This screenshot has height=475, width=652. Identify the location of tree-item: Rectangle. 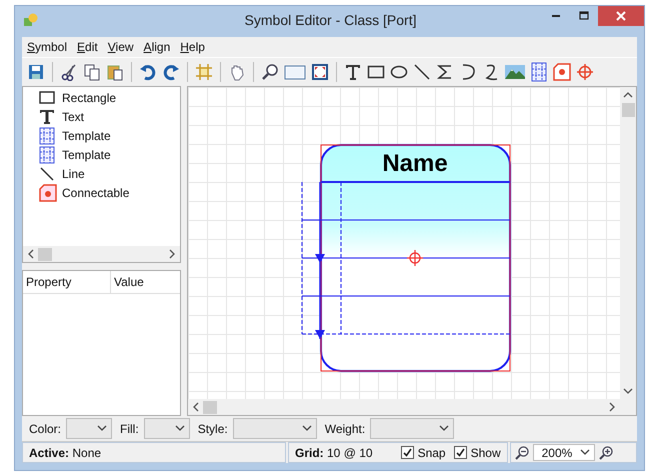
(109, 97).